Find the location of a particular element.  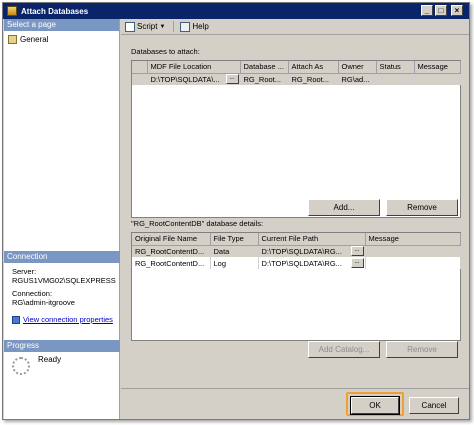

help-button: Help is located at coordinates (194, 26).